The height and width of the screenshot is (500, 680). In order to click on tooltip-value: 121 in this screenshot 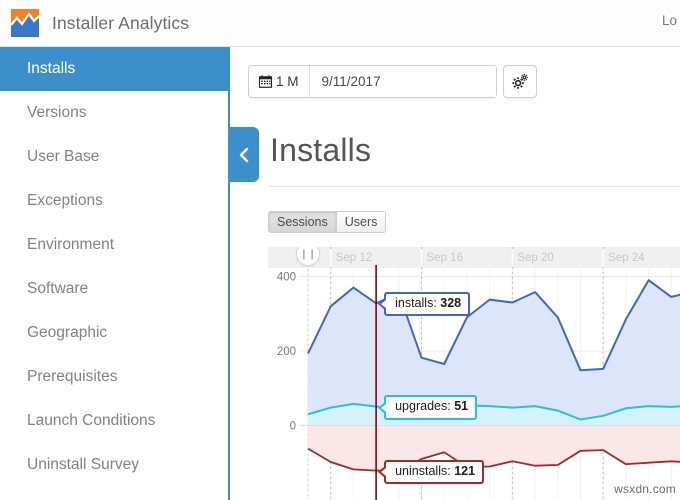, I will do `click(465, 470)`.